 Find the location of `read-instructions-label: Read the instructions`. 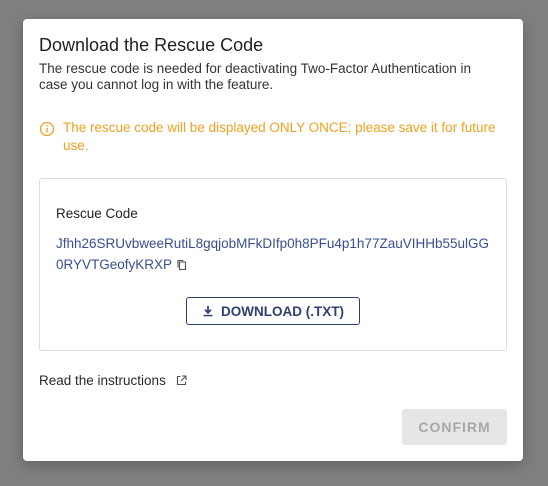

read-instructions-label: Read the instructions is located at coordinates (102, 380).